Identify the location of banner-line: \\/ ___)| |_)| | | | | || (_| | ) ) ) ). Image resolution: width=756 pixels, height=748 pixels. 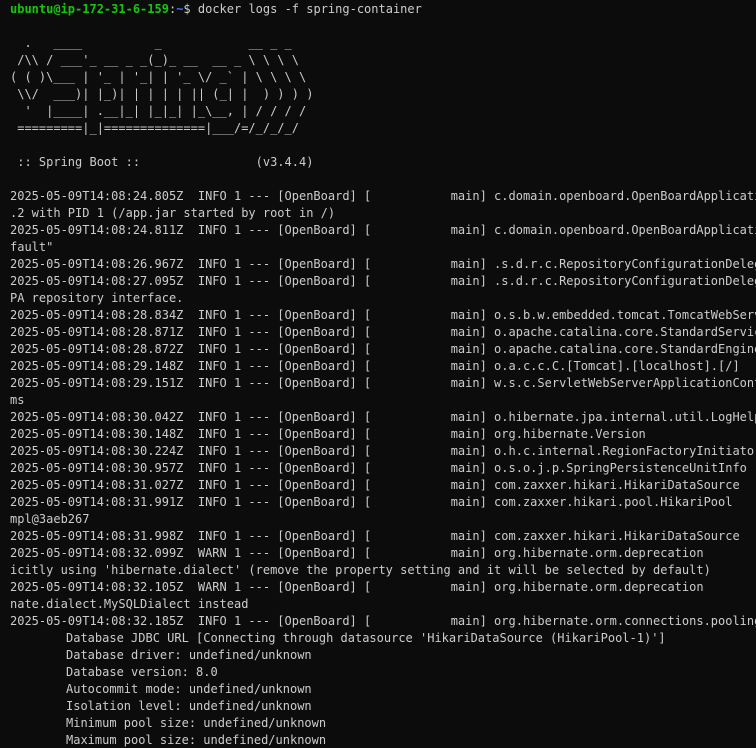
(162, 94).